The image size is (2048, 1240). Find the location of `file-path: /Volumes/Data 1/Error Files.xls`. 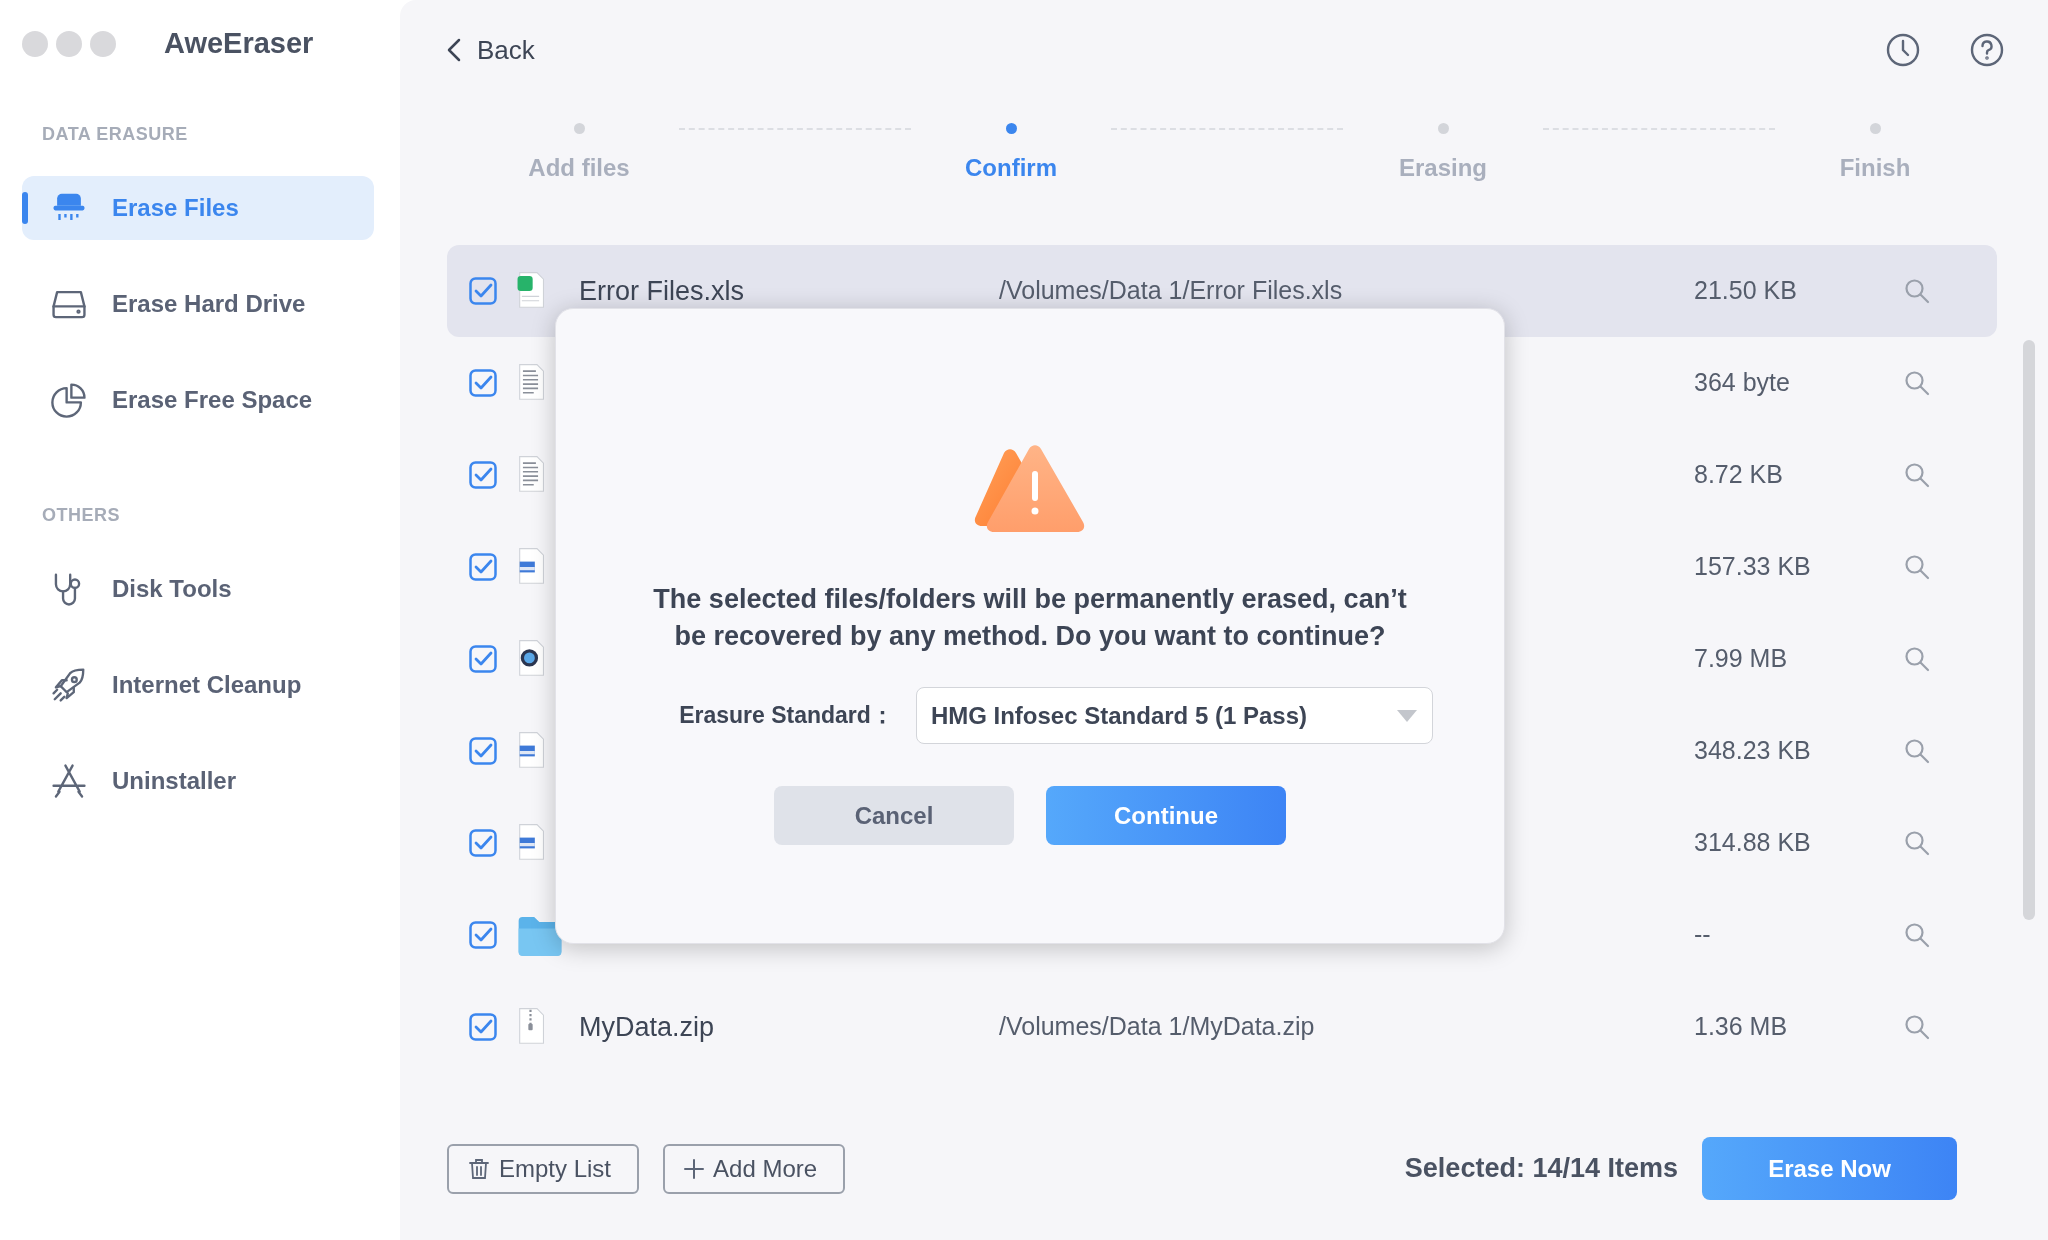

file-path: /Volumes/Data 1/Error Files.xls is located at coordinates (1171, 291).